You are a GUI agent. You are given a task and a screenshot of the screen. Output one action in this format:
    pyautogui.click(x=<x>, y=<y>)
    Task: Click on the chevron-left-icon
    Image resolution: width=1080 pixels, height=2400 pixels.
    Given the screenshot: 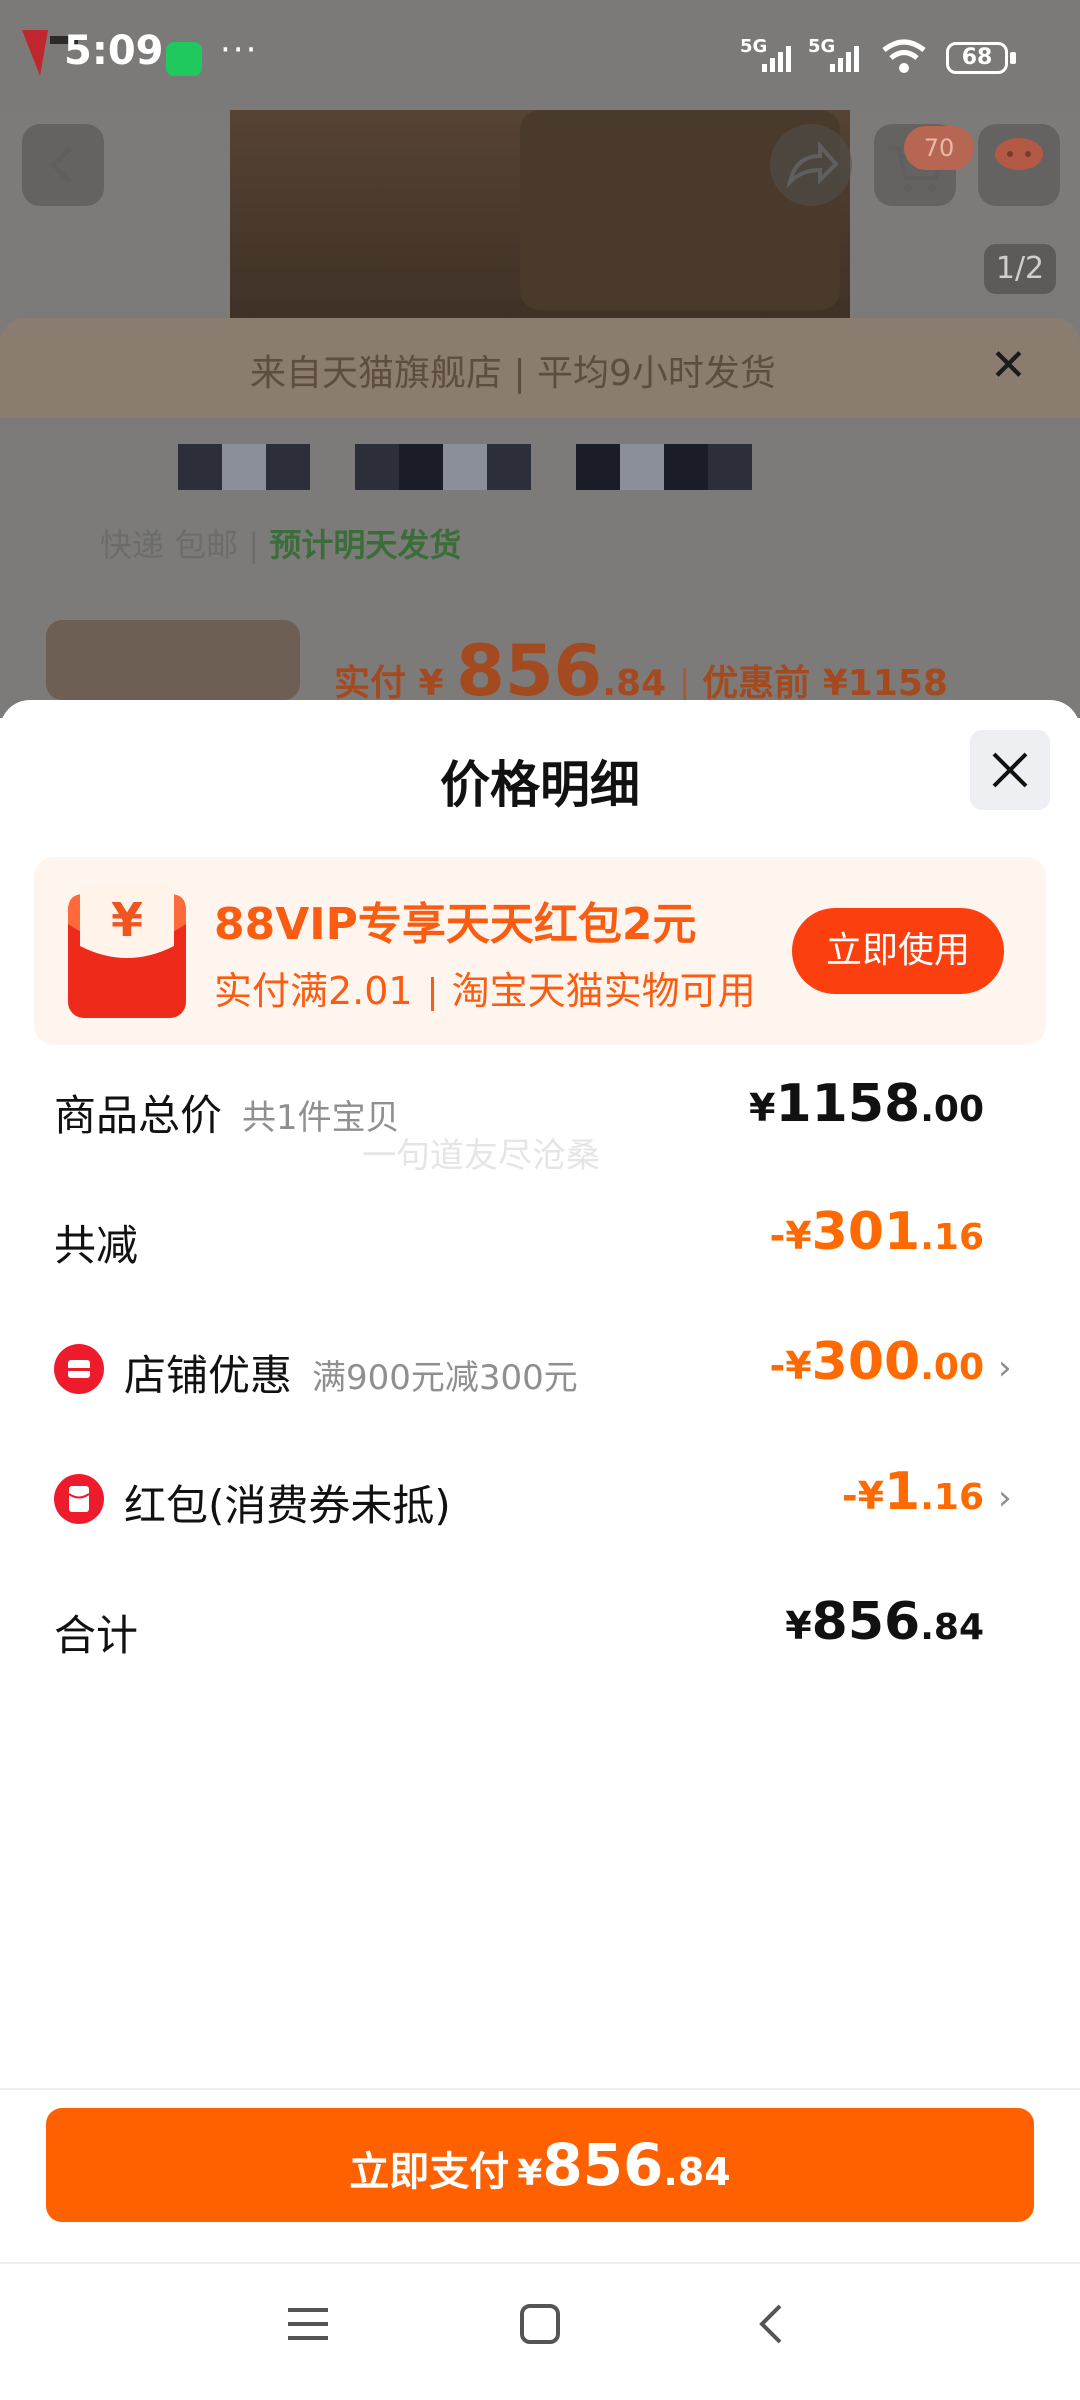 What is the action you would take?
    pyautogui.click(x=61, y=165)
    